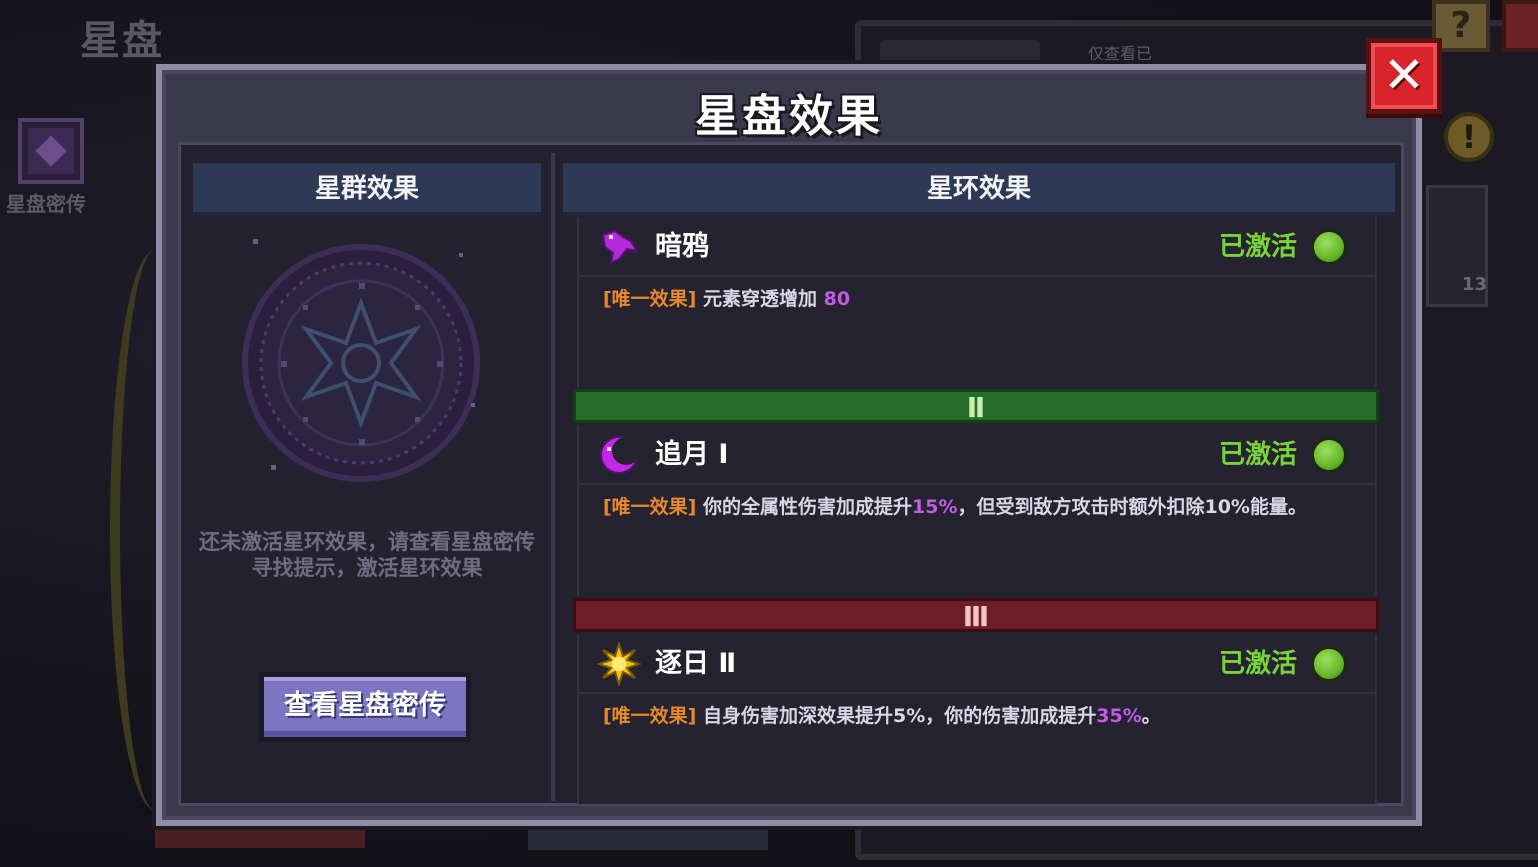  I want to click on close-icon: ✕, so click(1404, 75).